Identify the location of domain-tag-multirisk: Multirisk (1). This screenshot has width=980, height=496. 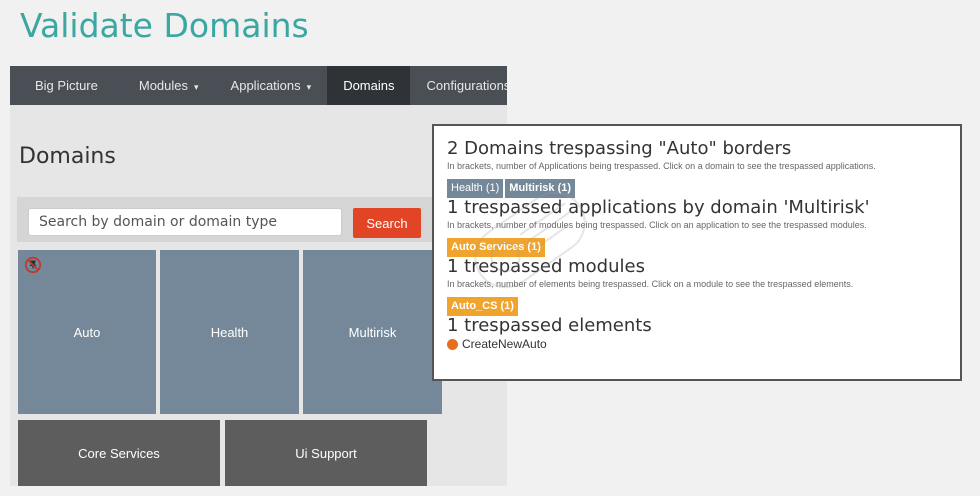
(540, 188).